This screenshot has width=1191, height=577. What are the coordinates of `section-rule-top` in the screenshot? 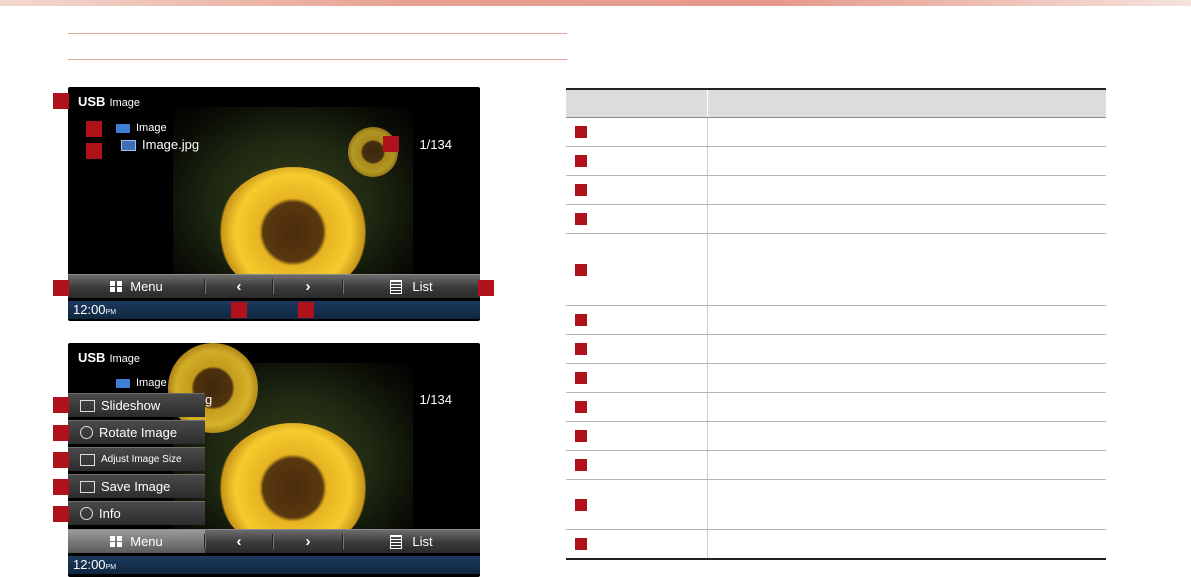 It's located at (317, 33).